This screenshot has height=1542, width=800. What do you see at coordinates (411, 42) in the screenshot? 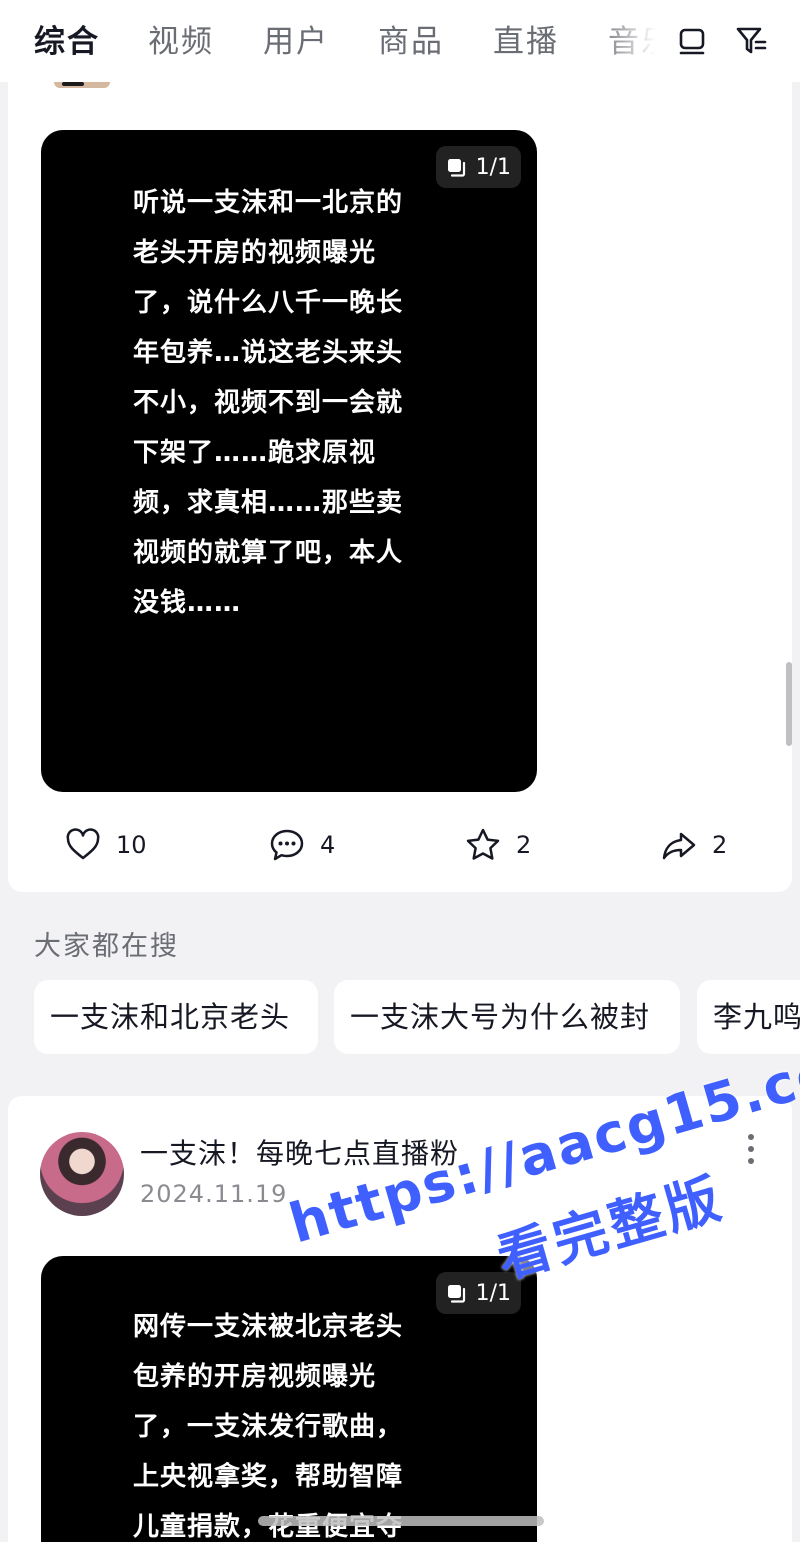
I see `tab-products: 商品` at bounding box center [411, 42].